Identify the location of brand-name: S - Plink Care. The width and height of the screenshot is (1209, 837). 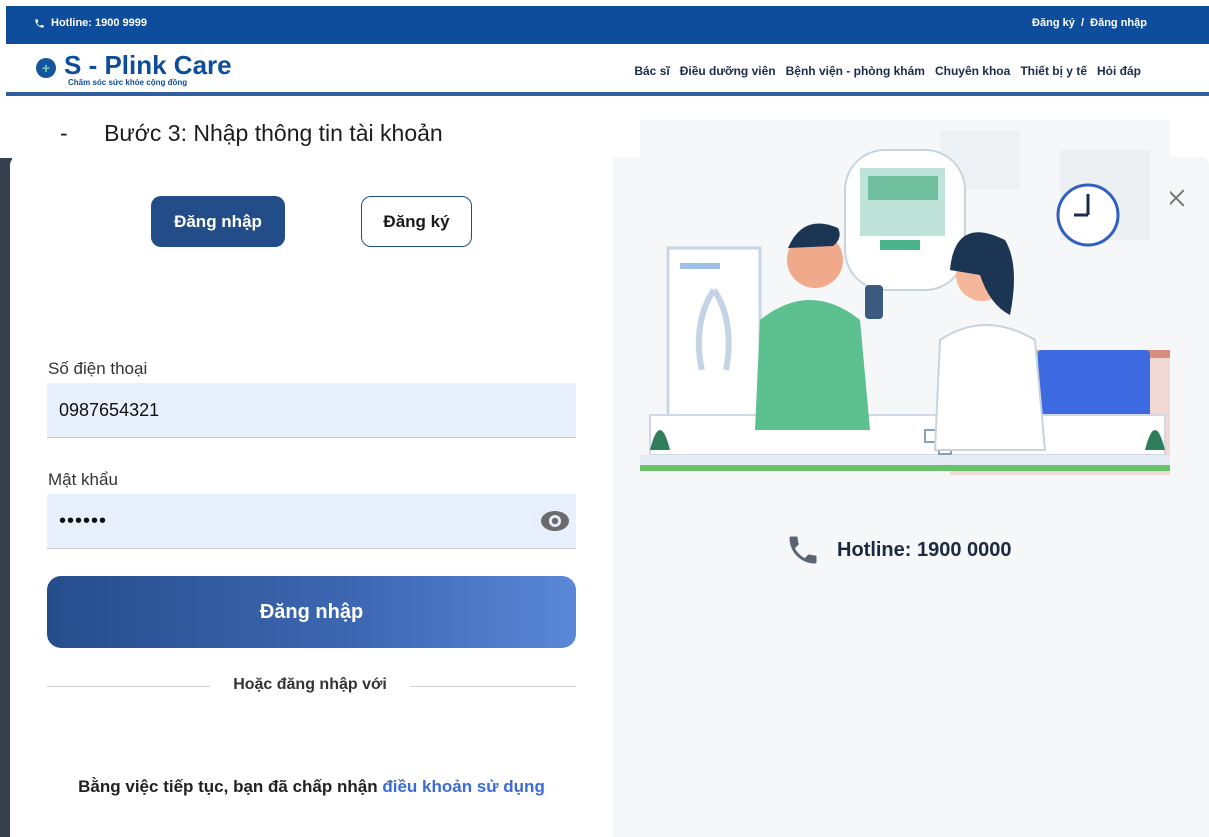
(148, 65).